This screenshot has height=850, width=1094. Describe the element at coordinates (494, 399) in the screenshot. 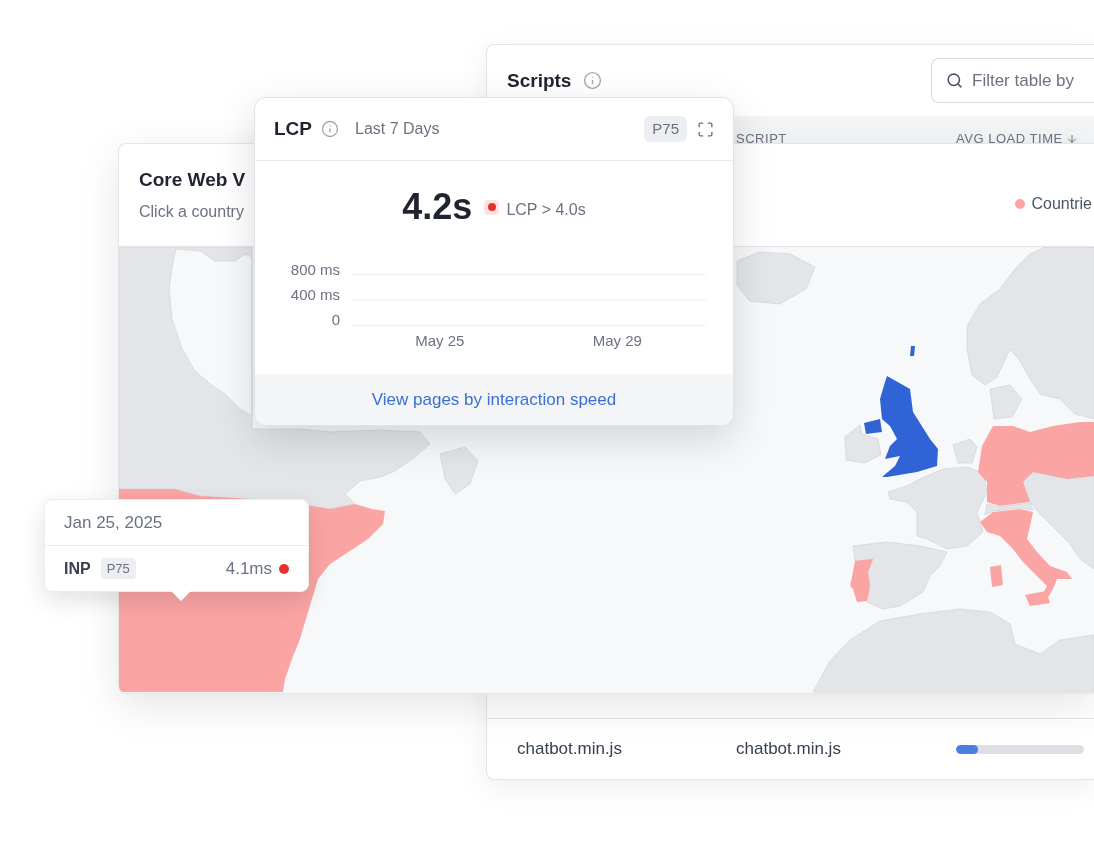

I see `view-pages-link: View pages by interaction speed` at that location.